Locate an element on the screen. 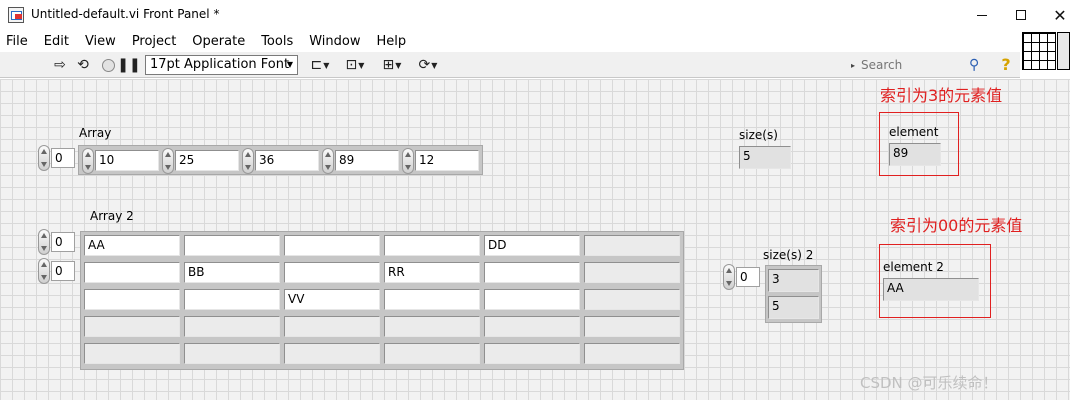  minimize-button is located at coordinates (982, 15).